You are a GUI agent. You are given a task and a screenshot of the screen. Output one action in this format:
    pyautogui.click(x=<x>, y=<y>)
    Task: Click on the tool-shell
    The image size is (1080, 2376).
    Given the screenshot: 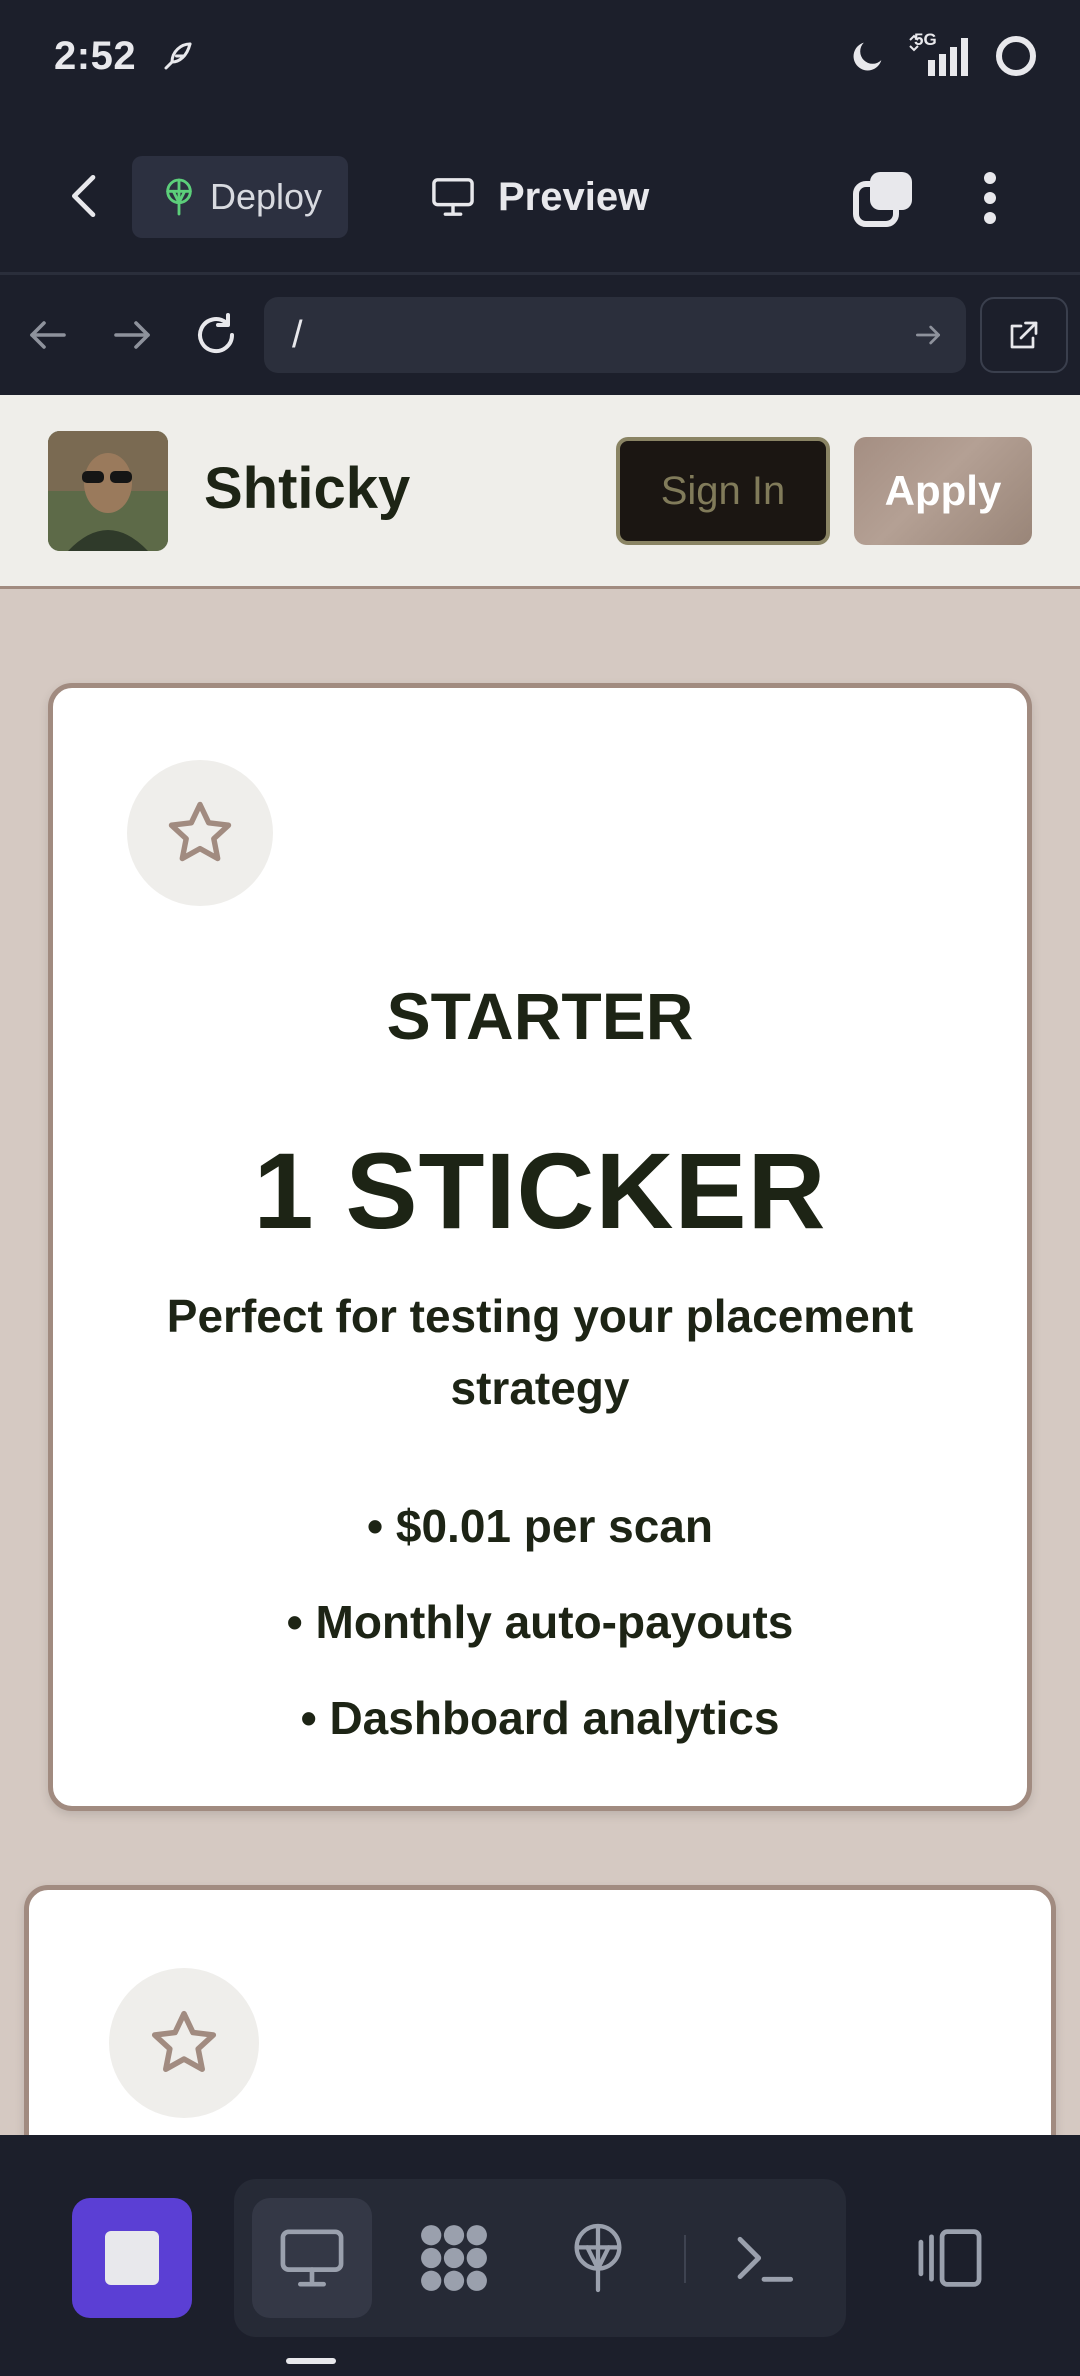 What is the action you would take?
    pyautogui.click(x=764, y=2258)
    